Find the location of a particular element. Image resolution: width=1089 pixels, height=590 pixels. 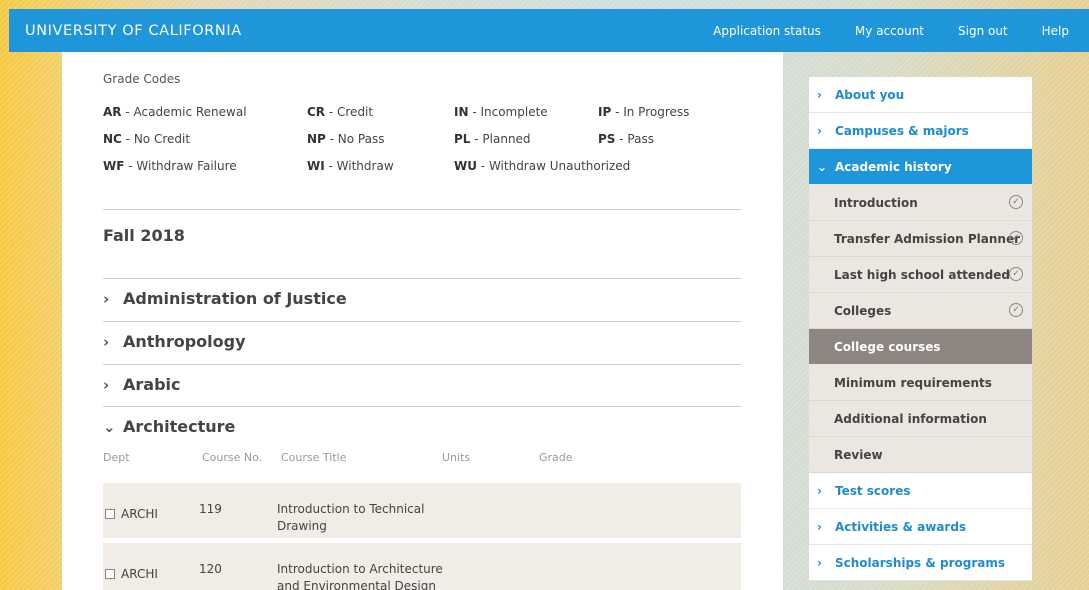

sidebar-item-academic-history: ⌄ Academic history is located at coordinates (920, 167).